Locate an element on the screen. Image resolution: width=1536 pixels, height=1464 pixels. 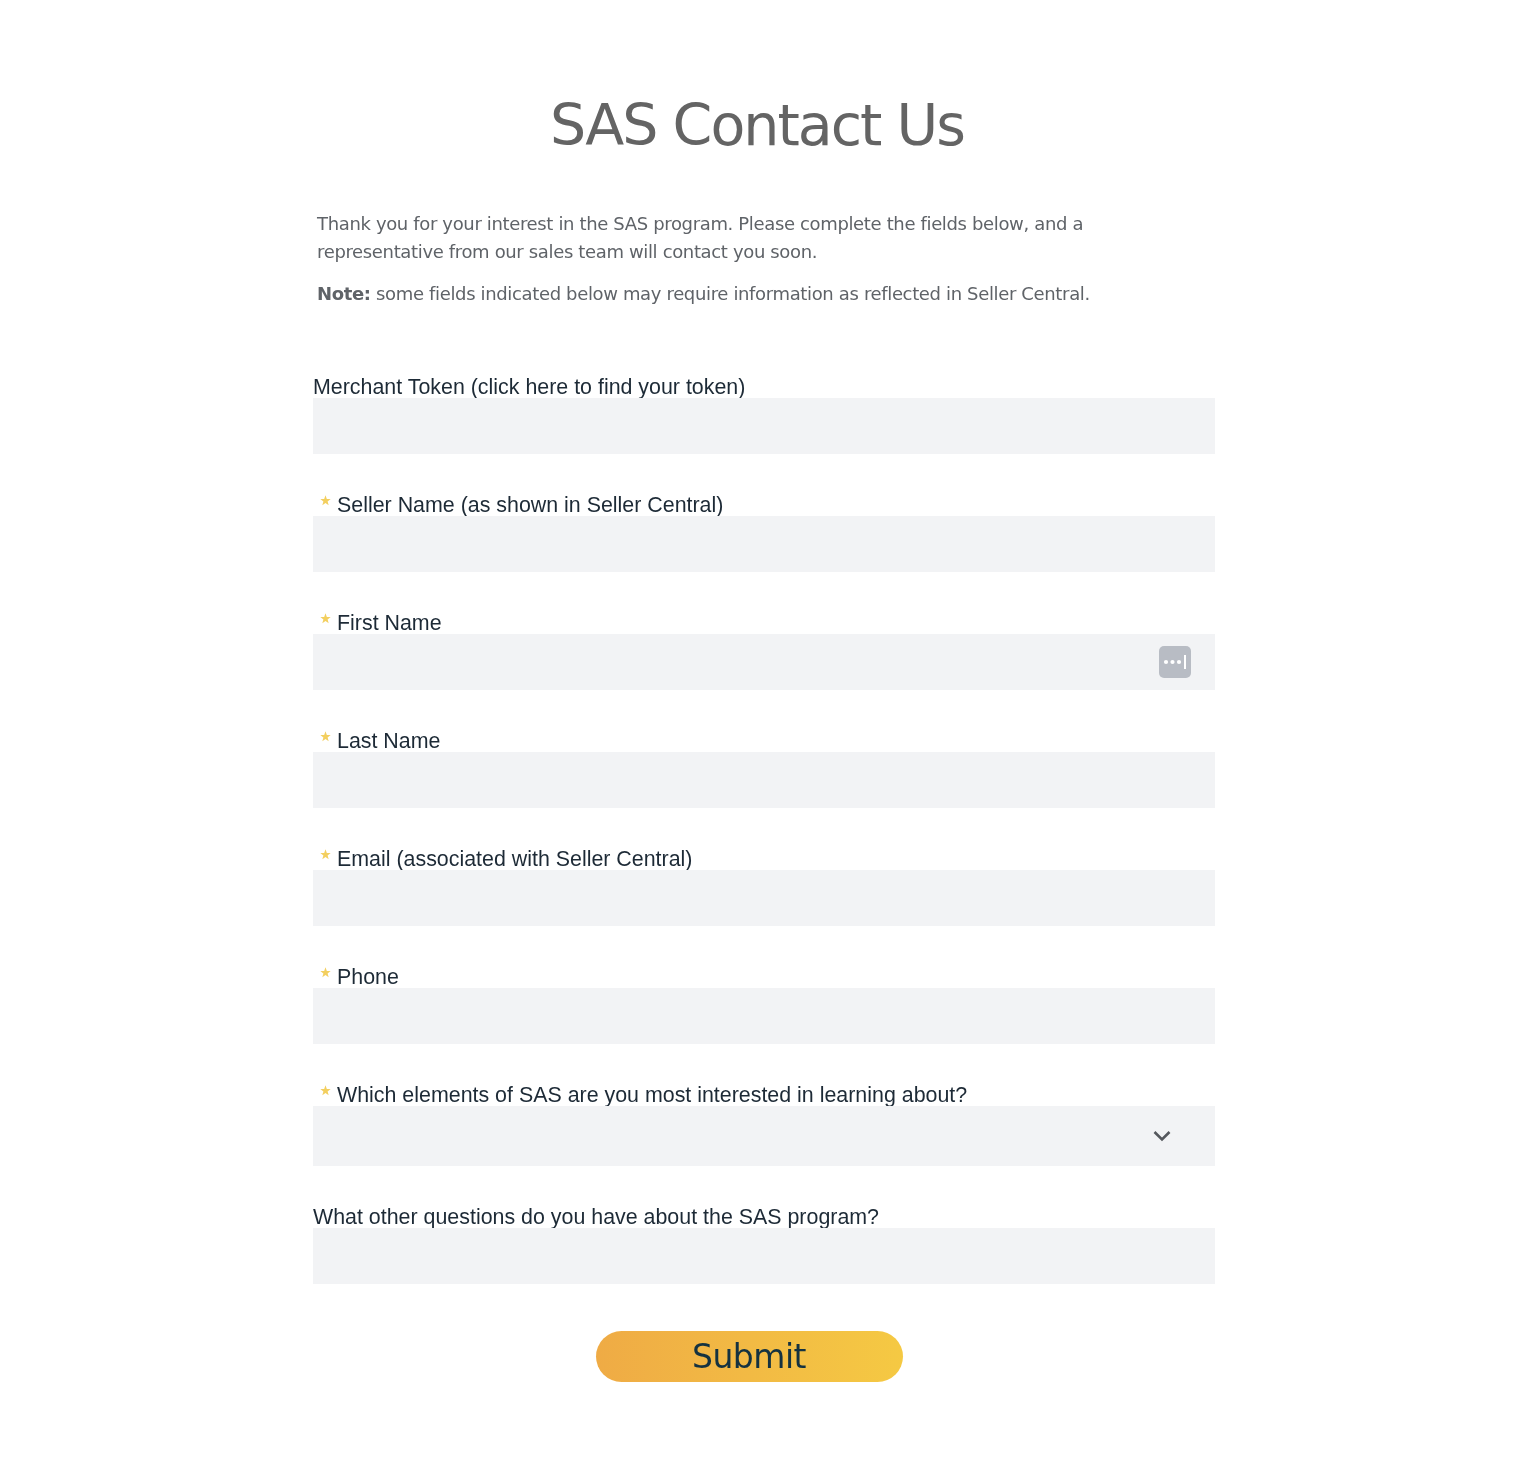
input-field is located at coordinates (764, 662).